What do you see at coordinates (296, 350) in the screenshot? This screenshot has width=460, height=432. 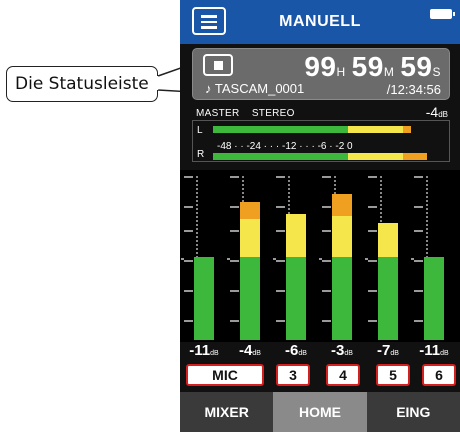 I see `channel-level-readout: -6dB` at bounding box center [296, 350].